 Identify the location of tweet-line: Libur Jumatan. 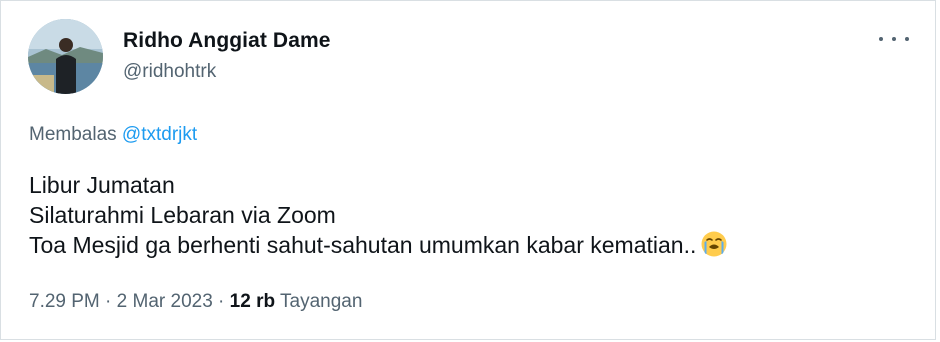
(102, 185).